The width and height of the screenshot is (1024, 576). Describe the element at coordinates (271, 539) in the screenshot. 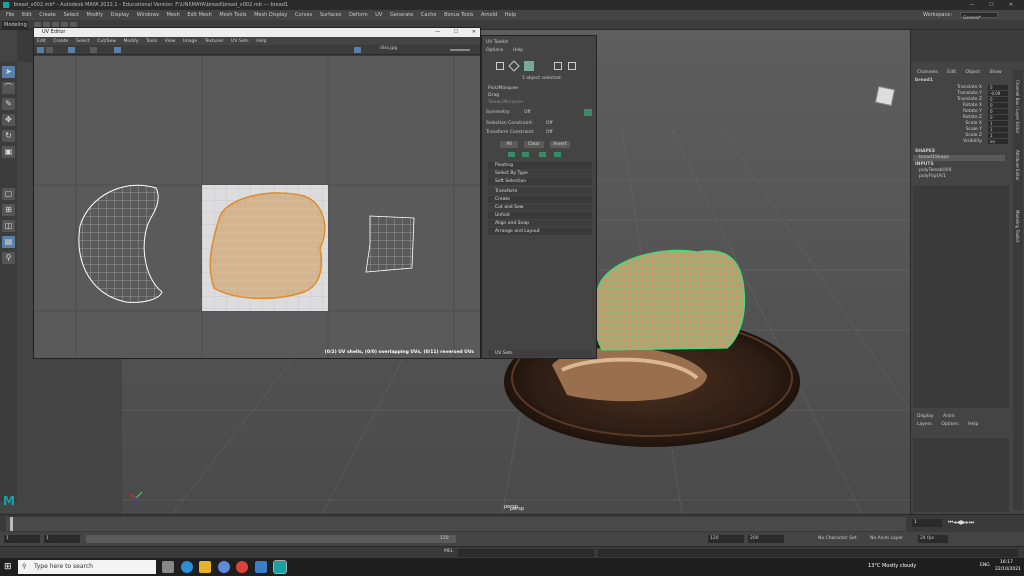

I see `range-bar` at that location.